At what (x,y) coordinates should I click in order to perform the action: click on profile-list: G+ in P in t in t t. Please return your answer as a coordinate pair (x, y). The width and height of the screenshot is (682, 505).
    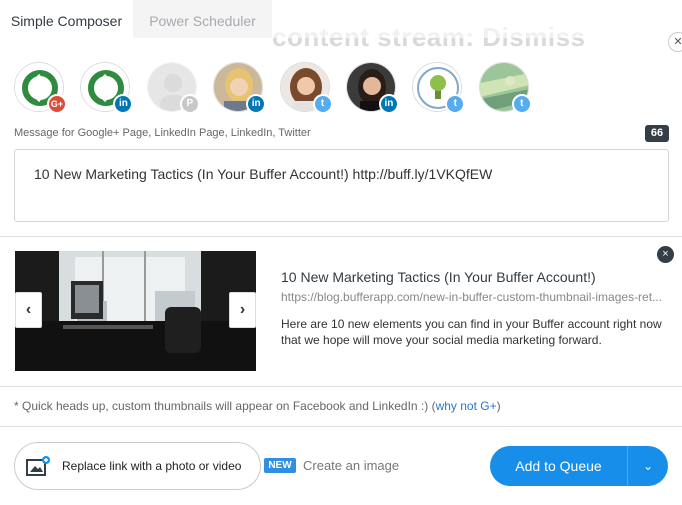
    Looking at the image, I should click on (279, 88).